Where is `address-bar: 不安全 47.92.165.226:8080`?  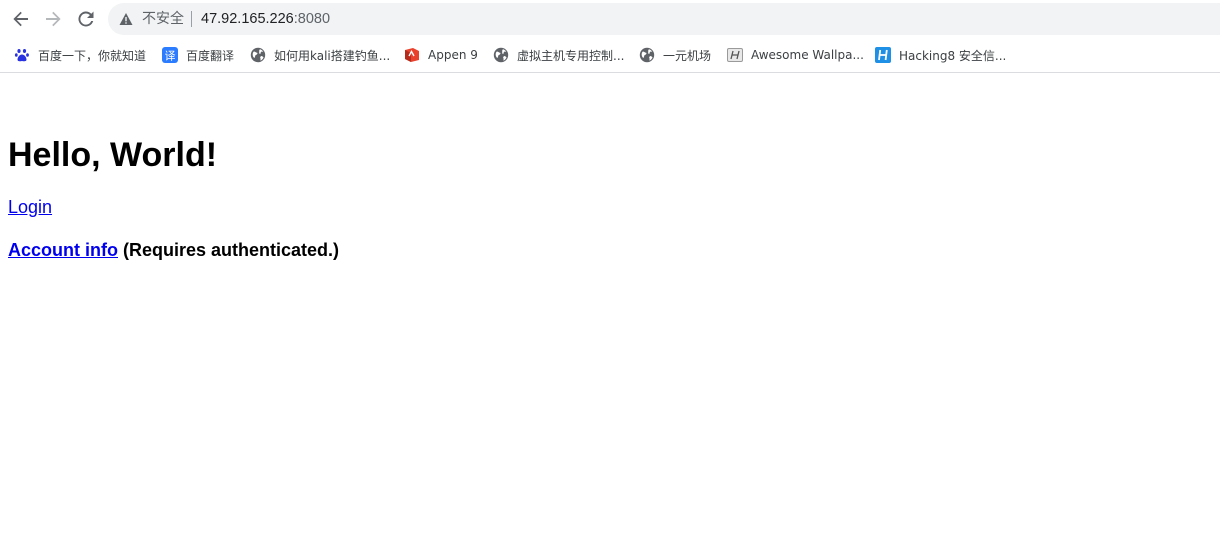
address-bar: 不安全 47.92.165.226:8080 is located at coordinates (664, 19).